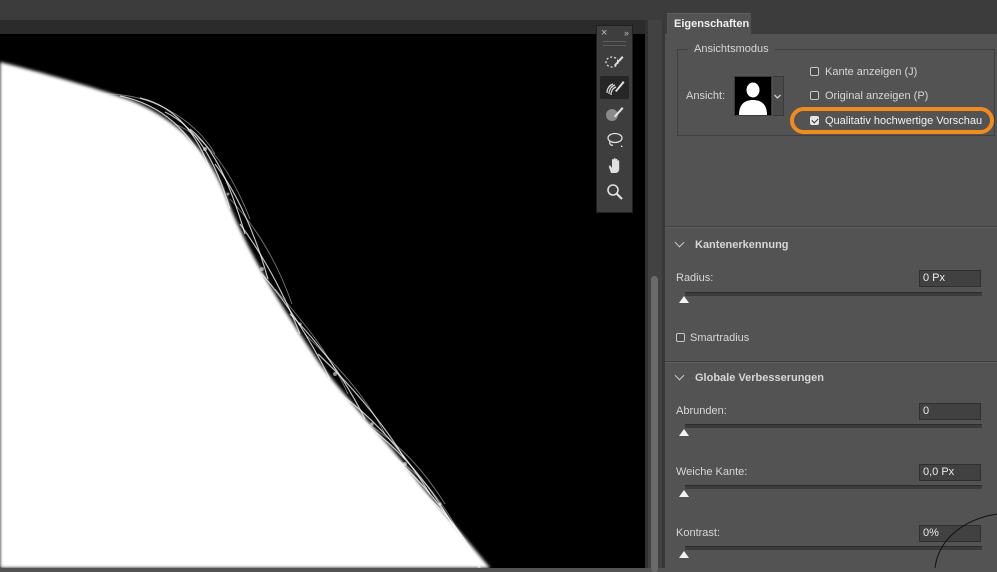 The height and width of the screenshot is (572, 997). Describe the element at coordinates (698, 533) in the screenshot. I see `kontrast-label: Kontrast:` at that location.